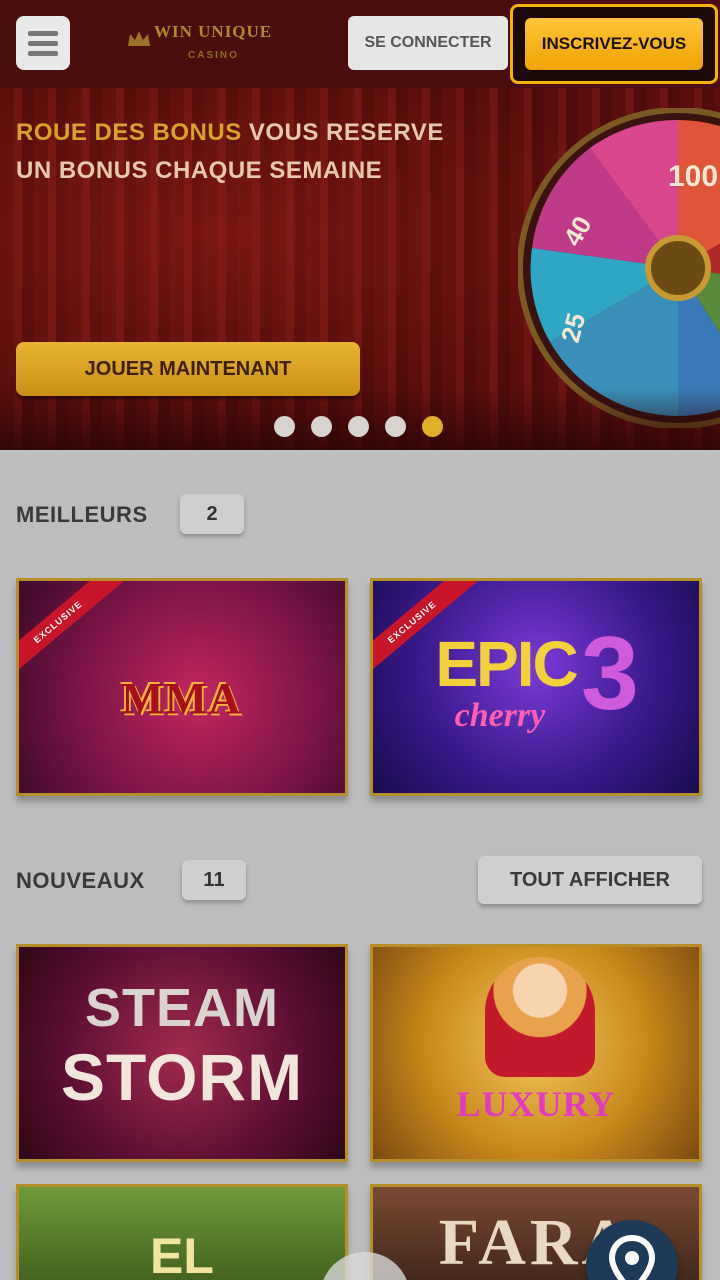  I want to click on section-title-best: MEILLEURS, so click(82, 514).